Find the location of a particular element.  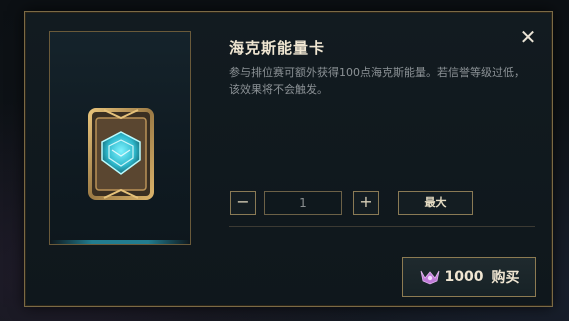

price-label: 1000 is located at coordinates (464, 277).